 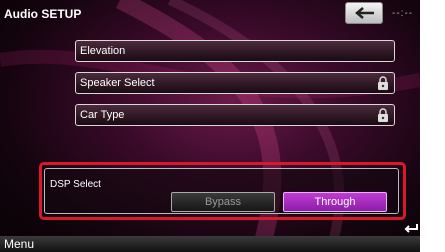 What do you see at coordinates (223, 202) in the screenshot?
I see `bypass-button: Bypass` at bounding box center [223, 202].